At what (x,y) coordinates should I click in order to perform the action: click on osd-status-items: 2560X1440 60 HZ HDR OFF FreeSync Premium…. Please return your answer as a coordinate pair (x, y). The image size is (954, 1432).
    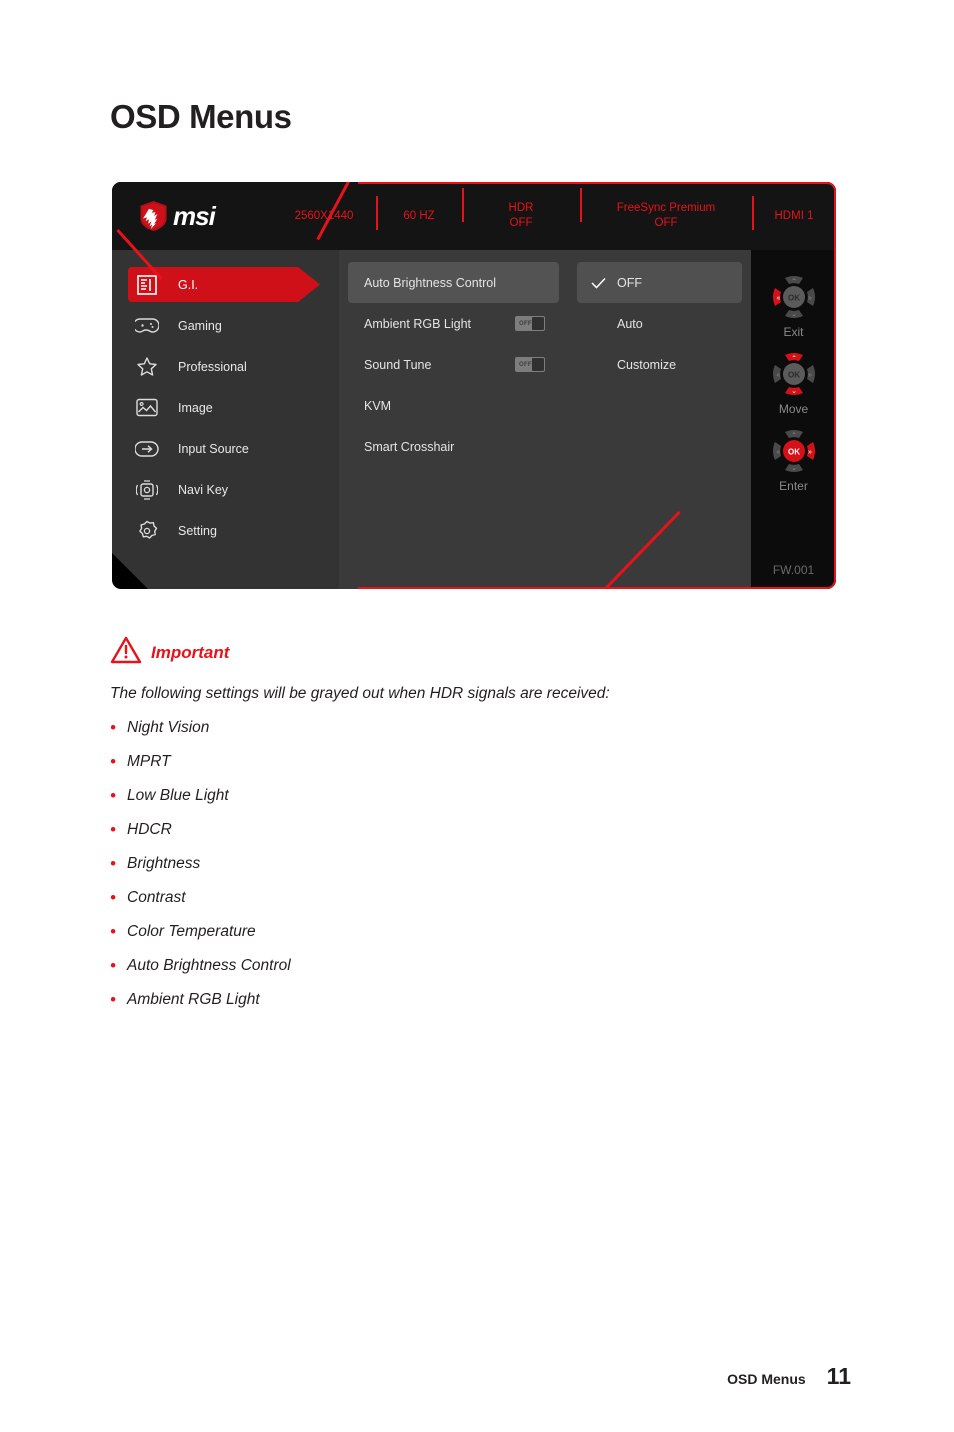
    Looking at the image, I should click on (554, 216).